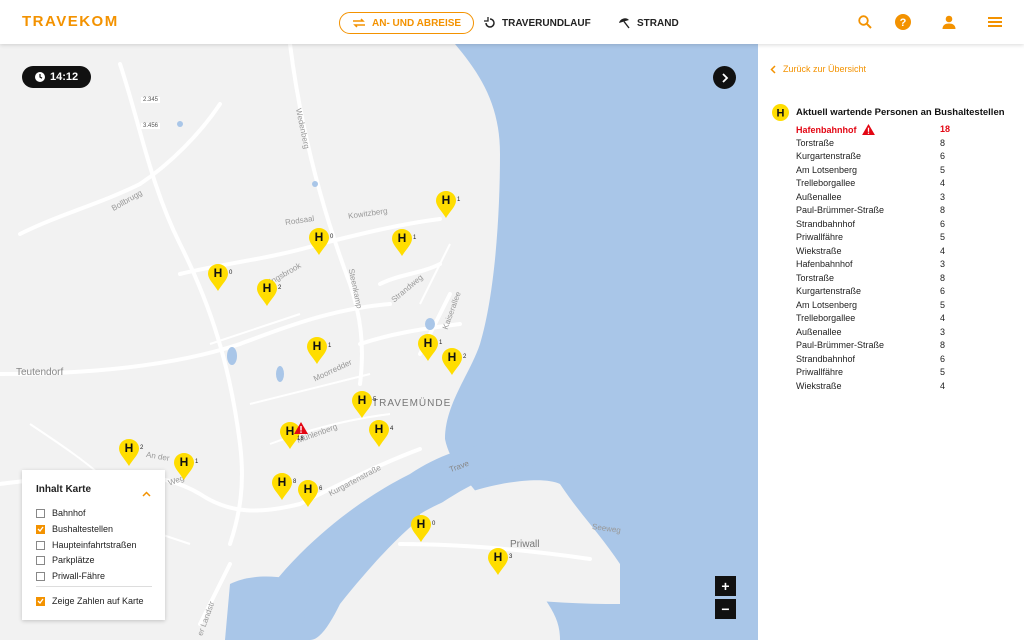  Describe the element at coordinates (40, 372) in the screenshot. I see `place-label-teutendorf: Teutendorf` at that location.